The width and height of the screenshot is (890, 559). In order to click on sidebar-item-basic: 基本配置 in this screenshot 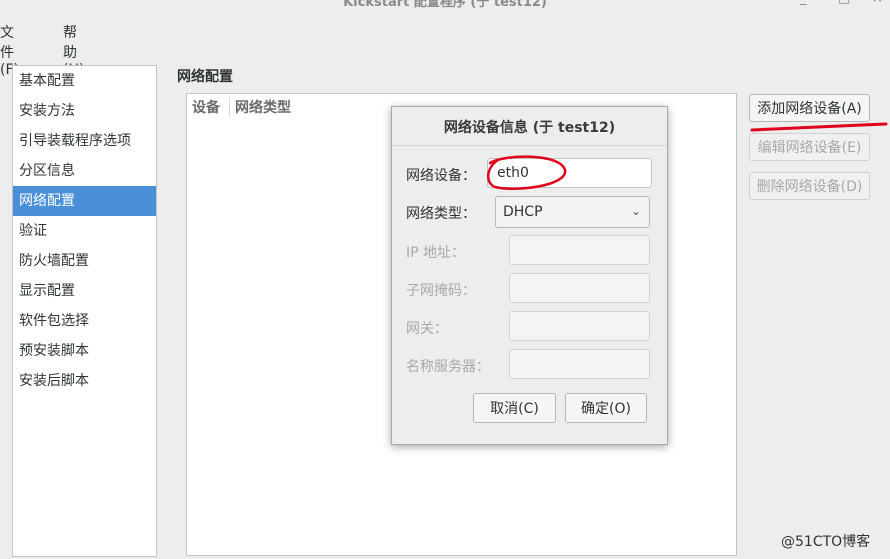, I will do `click(84, 81)`.